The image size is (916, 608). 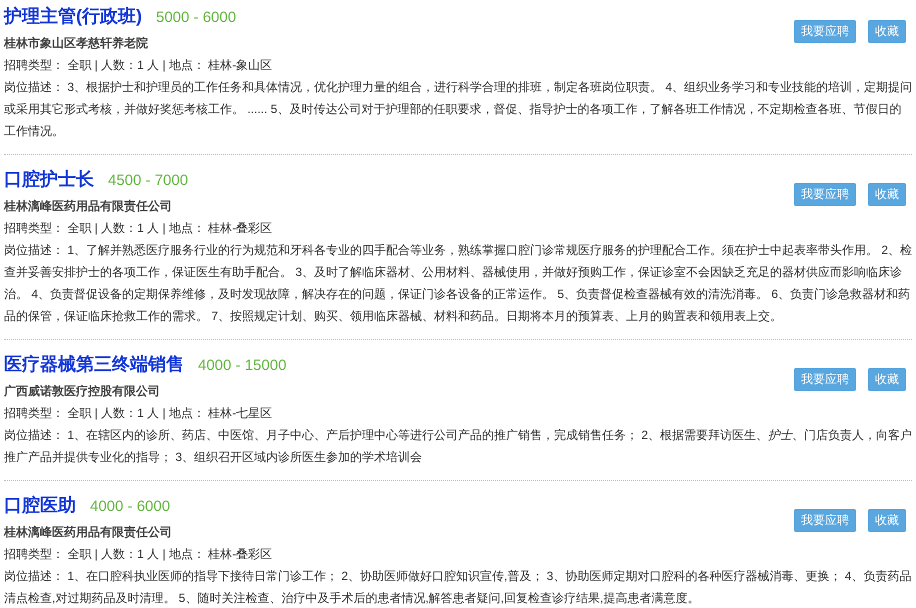 I want to click on job-title: 口腔护士长, so click(x=49, y=179).